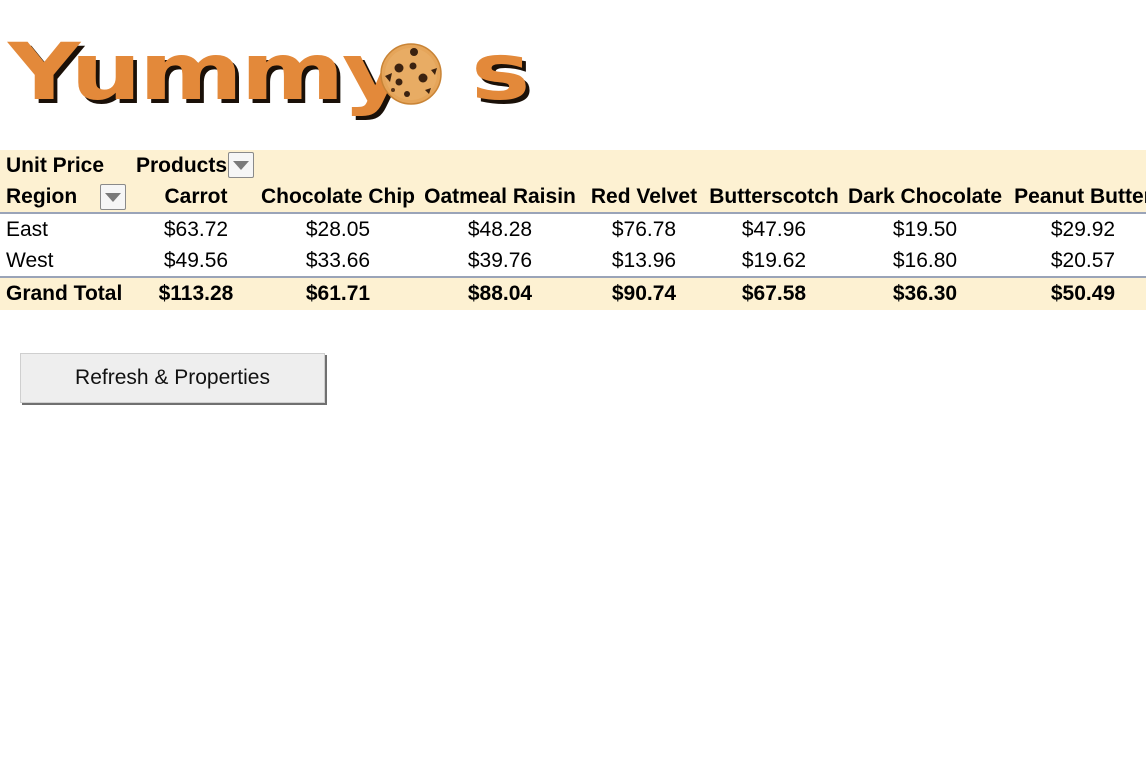  I want to click on value-cell: $48.28, so click(500, 229).